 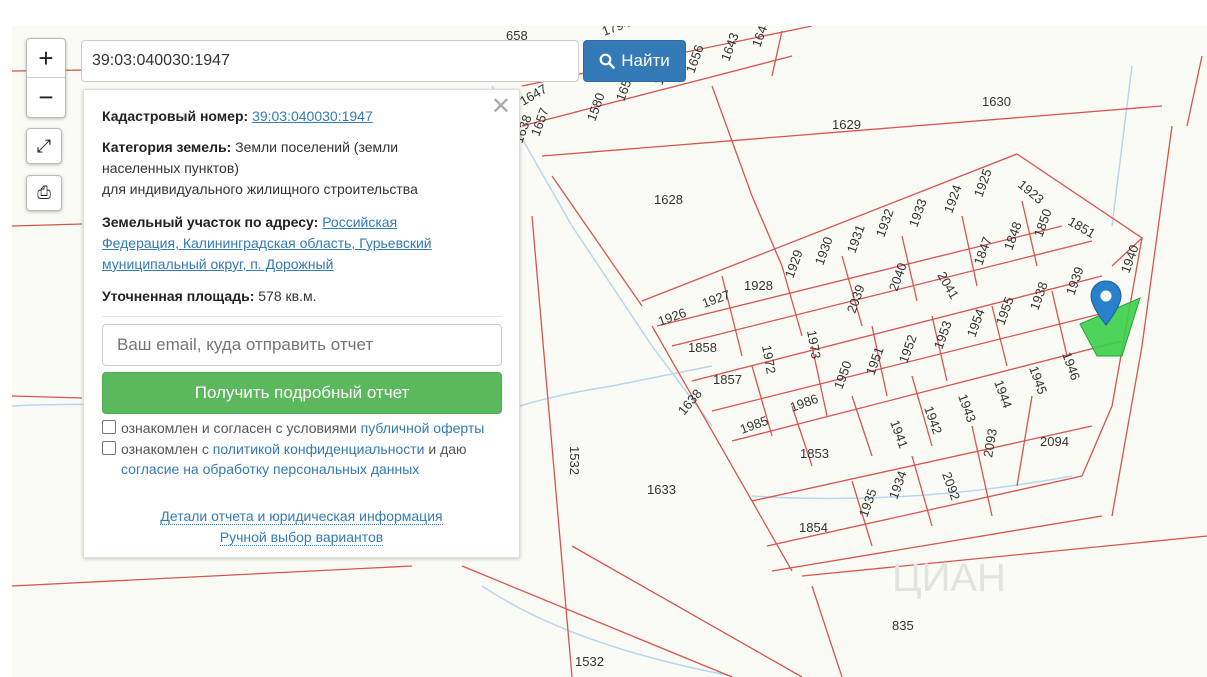 What do you see at coordinates (1031, 192) in the screenshot?
I see `parcel-label: 1923` at bounding box center [1031, 192].